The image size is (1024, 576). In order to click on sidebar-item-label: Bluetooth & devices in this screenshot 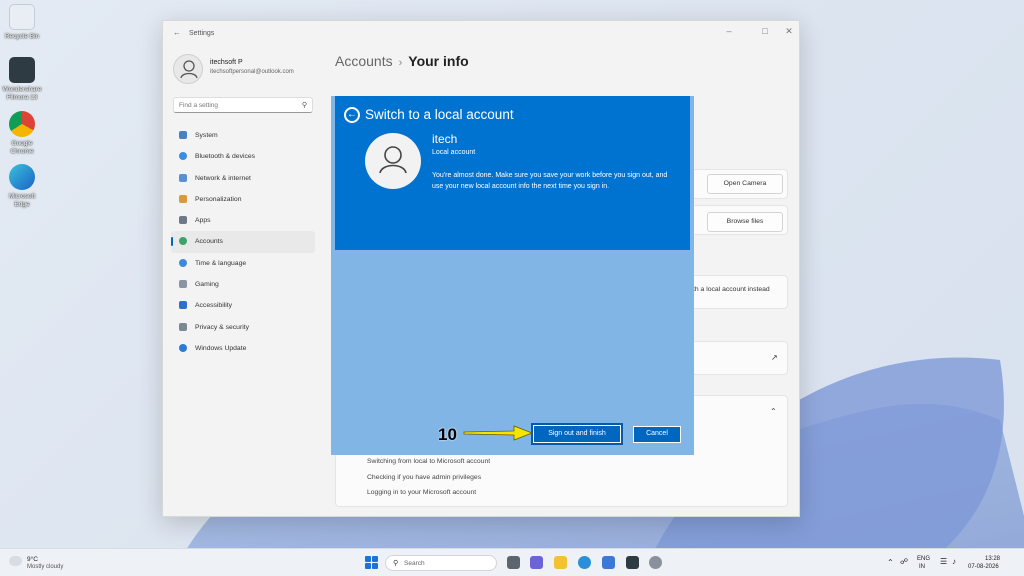, I will do `click(225, 157)`.